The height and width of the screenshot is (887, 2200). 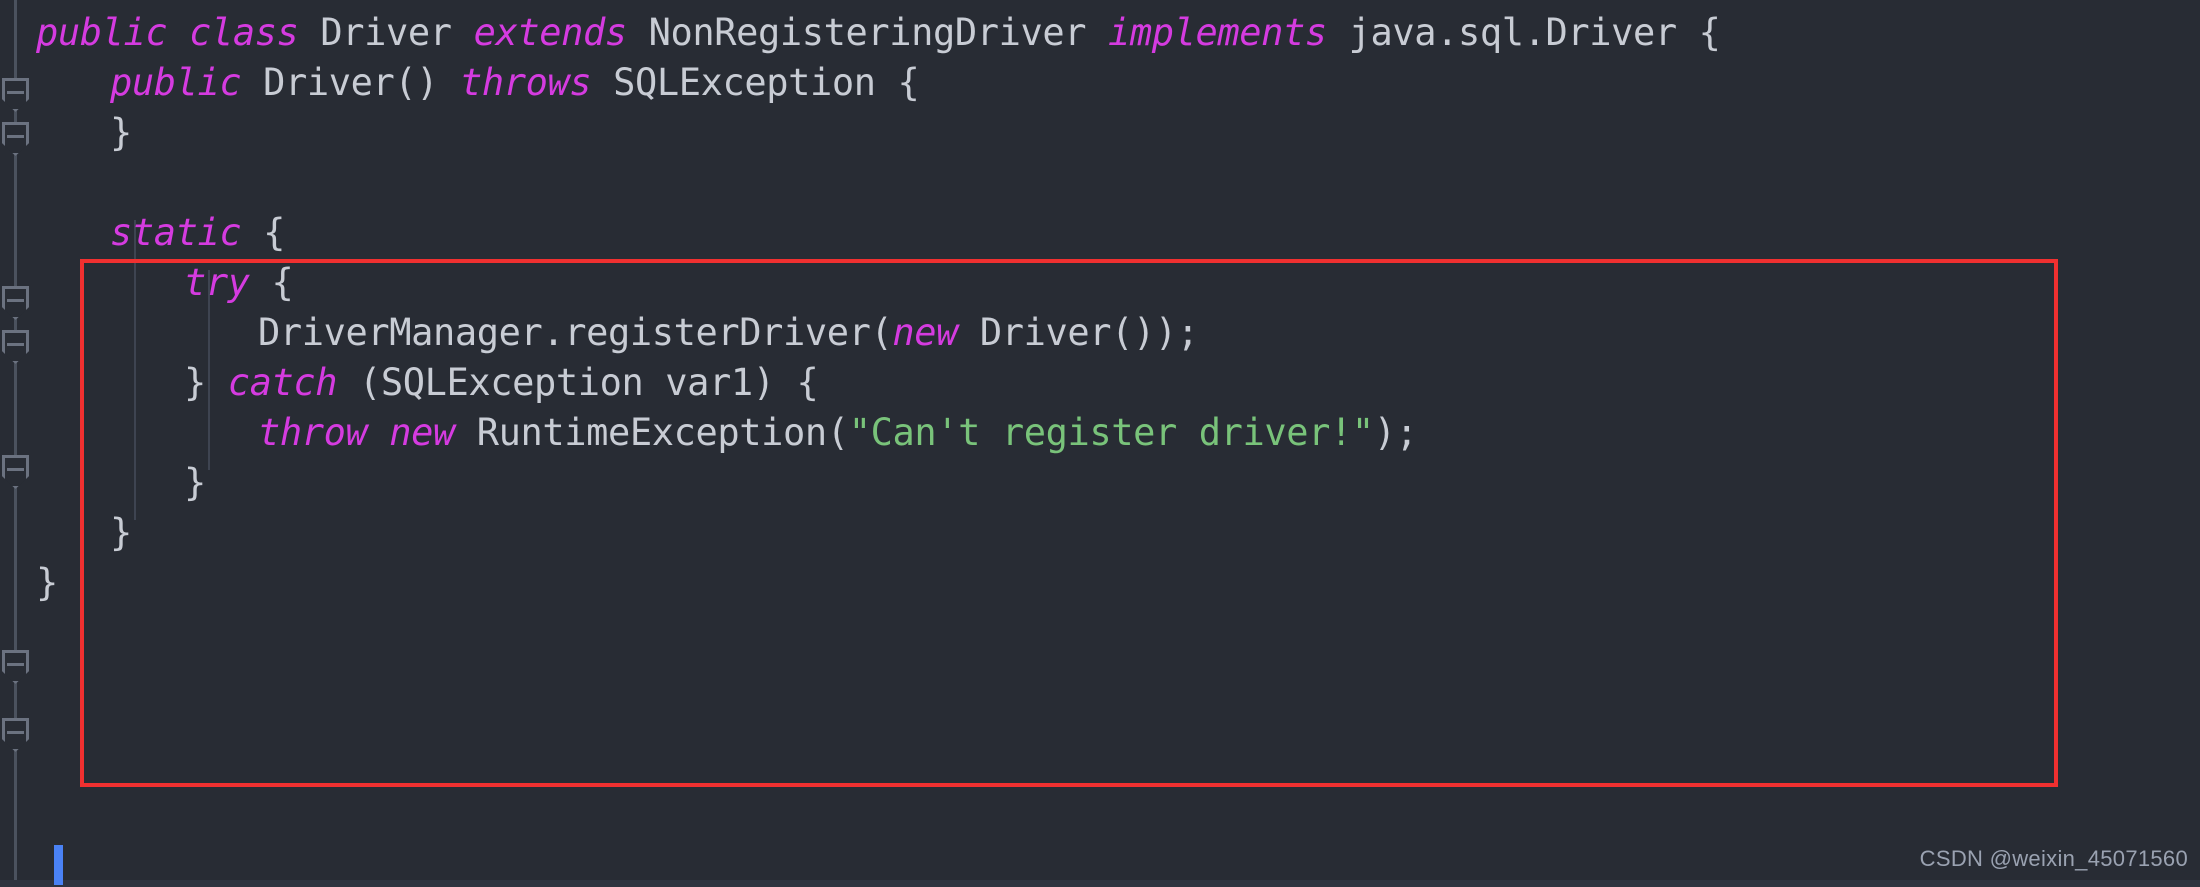 What do you see at coordinates (217, 282) in the screenshot?
I see `code-token: try` at bounding box center [217, 282].